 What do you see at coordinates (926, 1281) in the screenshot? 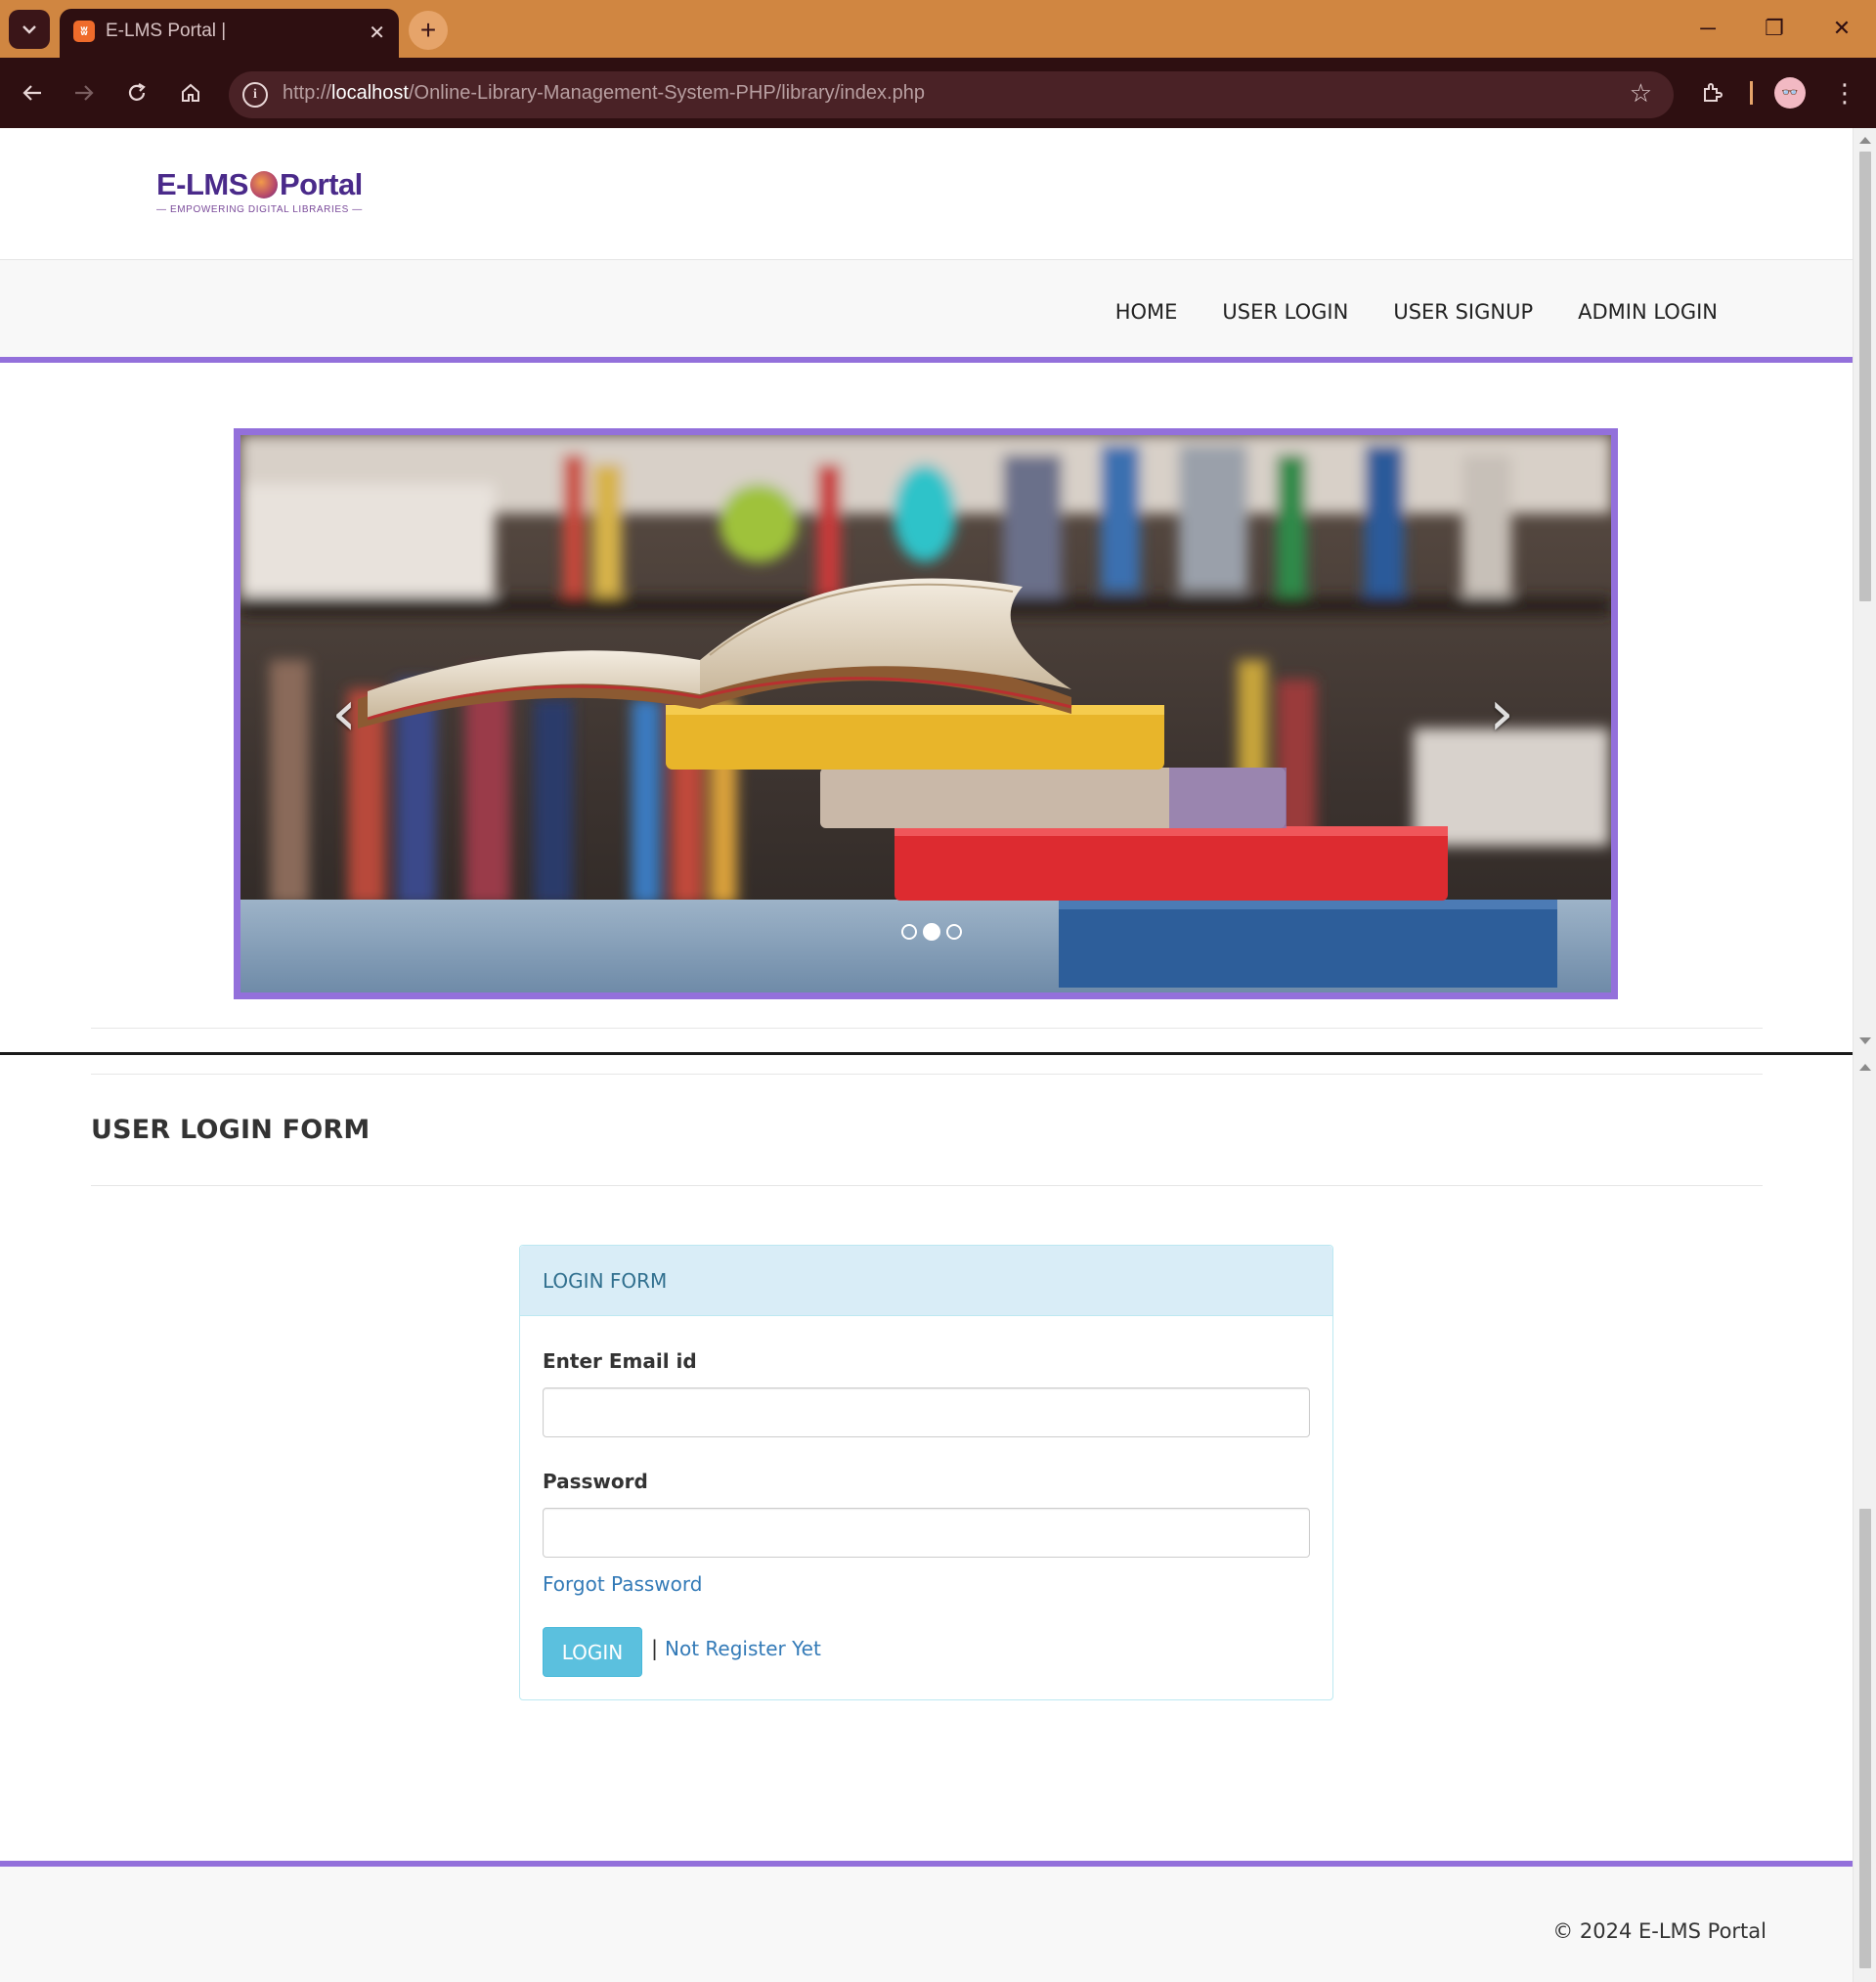
I see `panel-title: LOGIN FORM` at bounding box center [926, 1281].